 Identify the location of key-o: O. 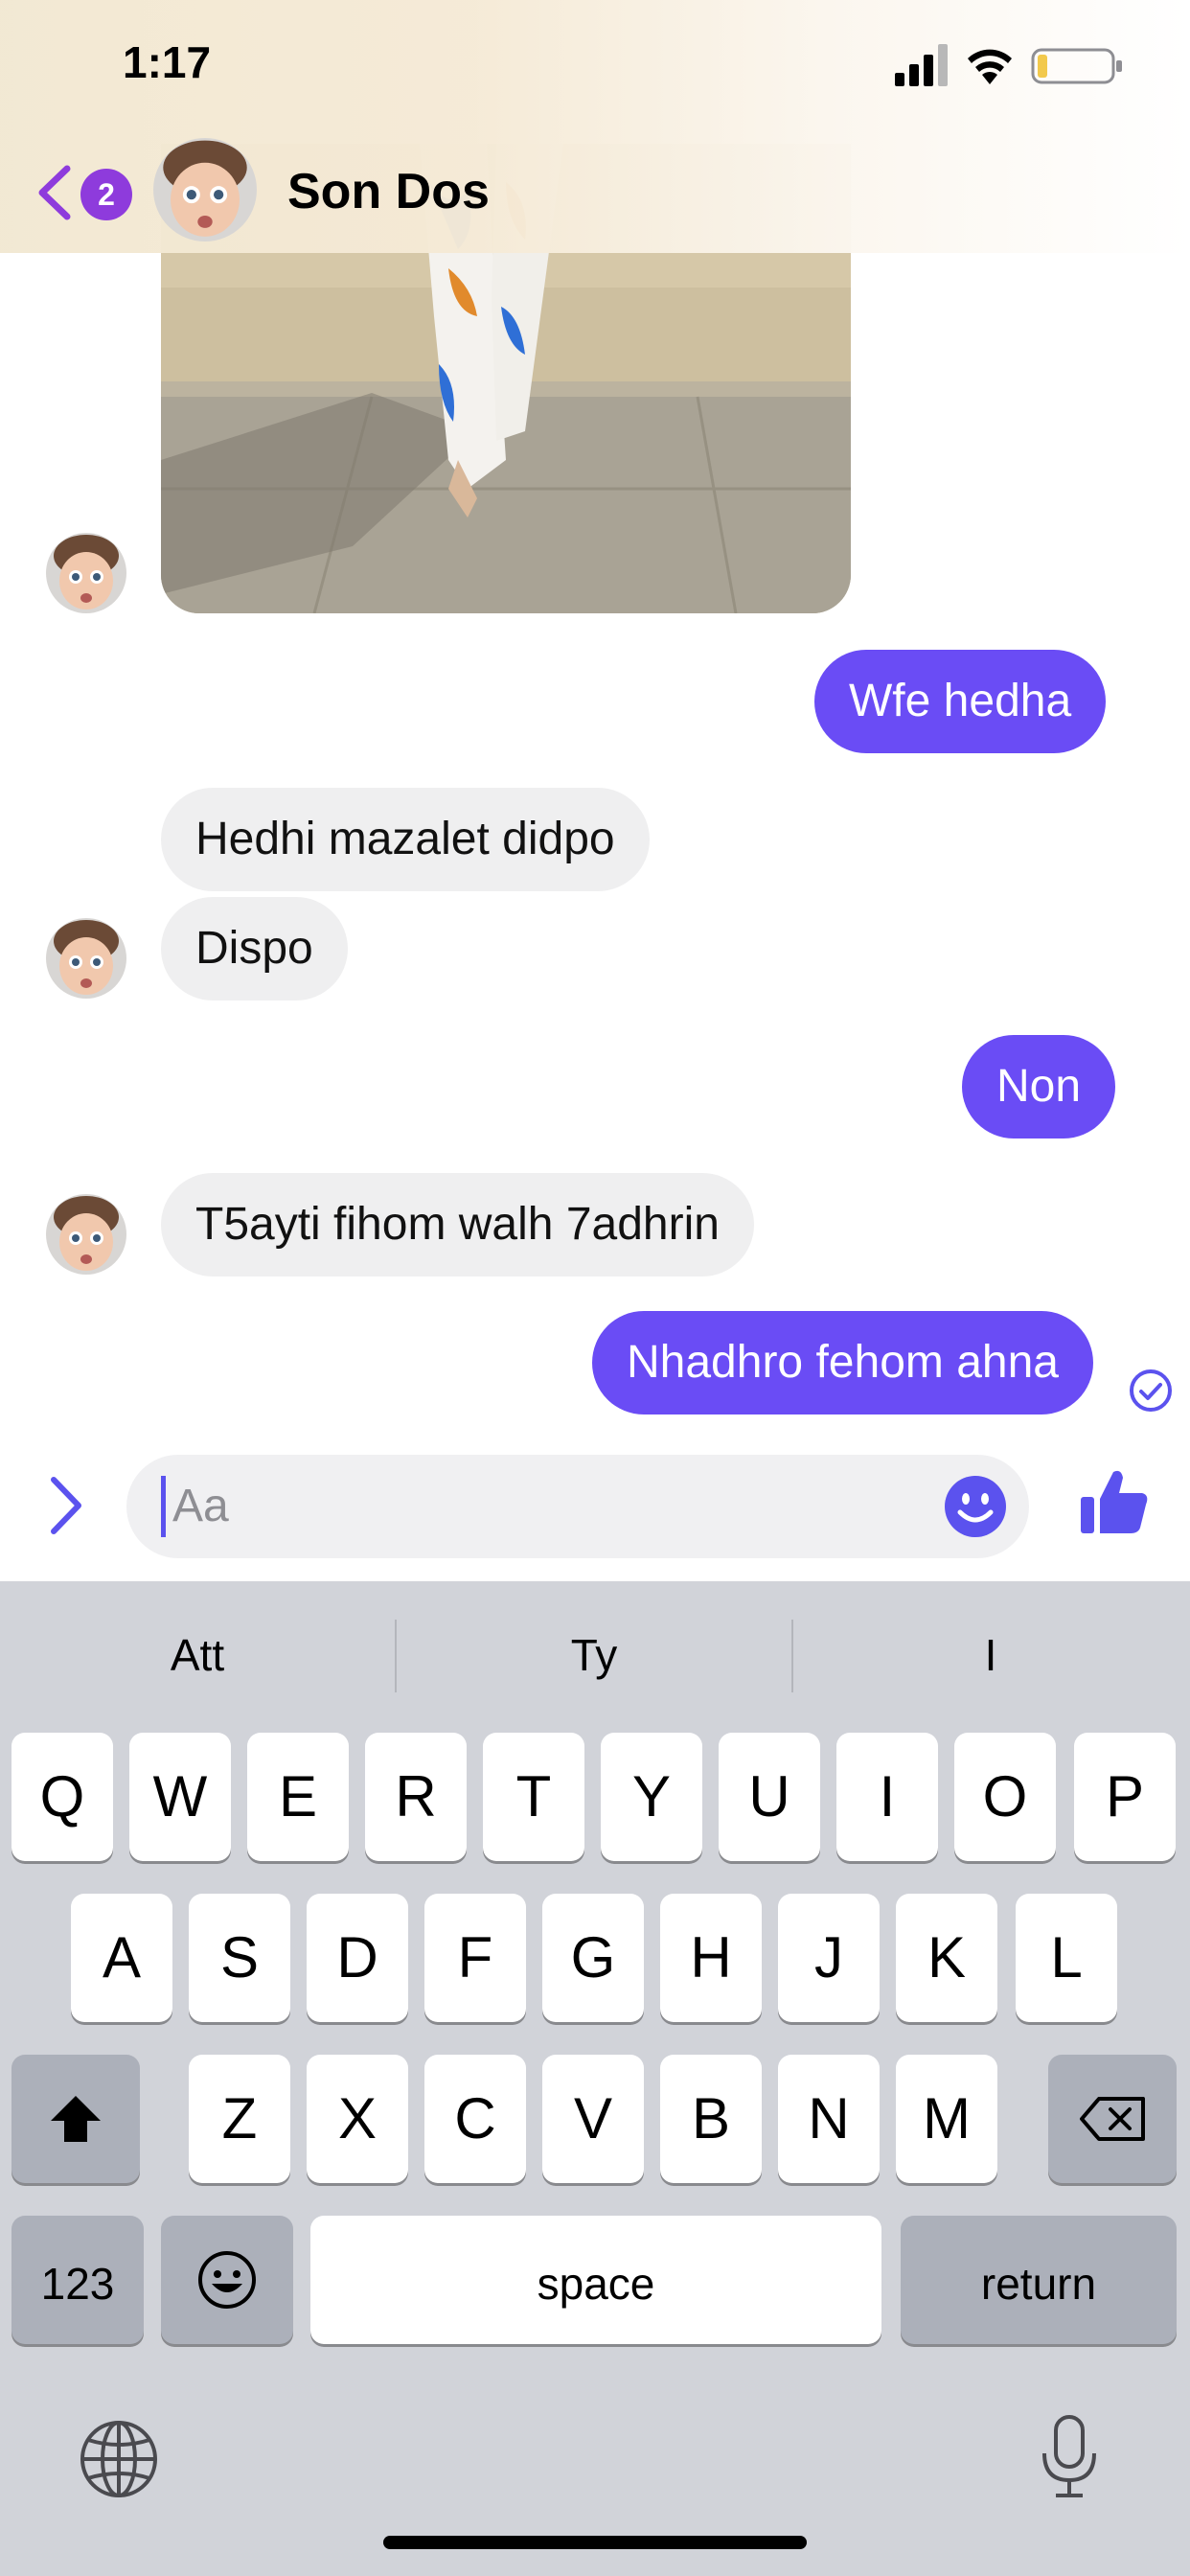
(1005, 1797).